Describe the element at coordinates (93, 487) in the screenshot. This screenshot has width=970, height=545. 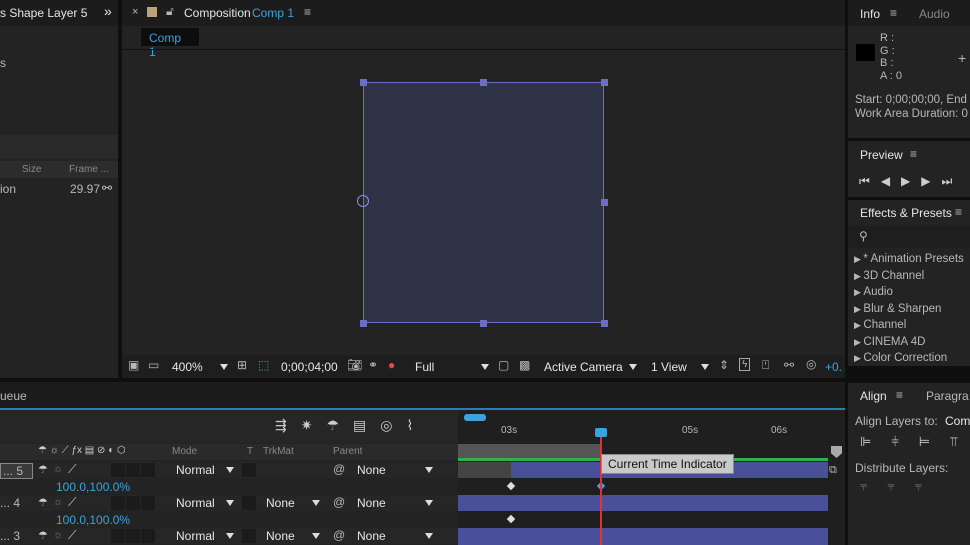
I see `scale-value: 100.0,100.0%` at that location.